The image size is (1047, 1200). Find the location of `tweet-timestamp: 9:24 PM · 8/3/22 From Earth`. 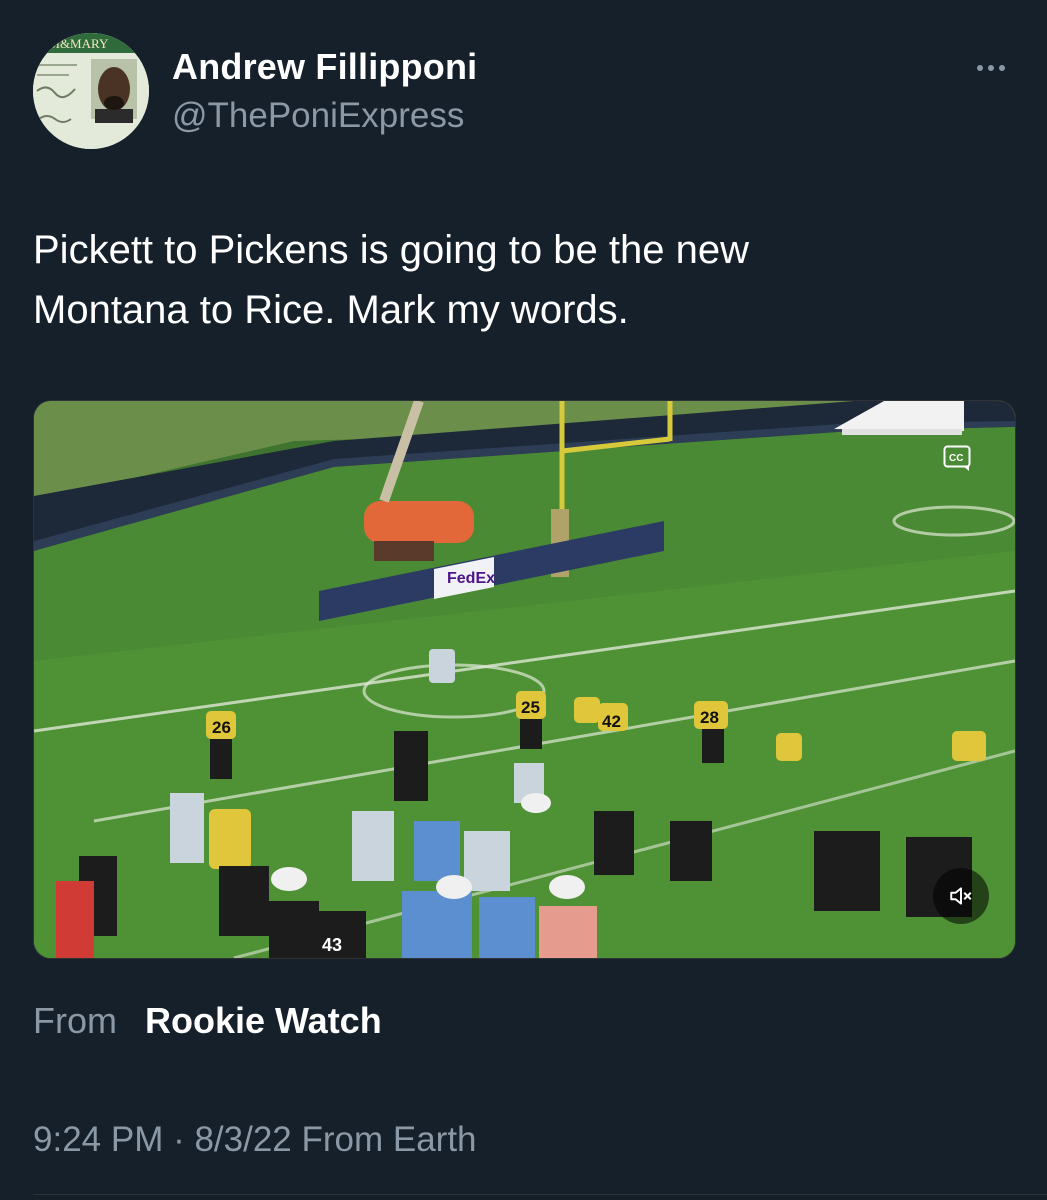

tweet-timestamp: 9:24 PM · 8/3/22 From Earth is located at coordinates (255, 1140).